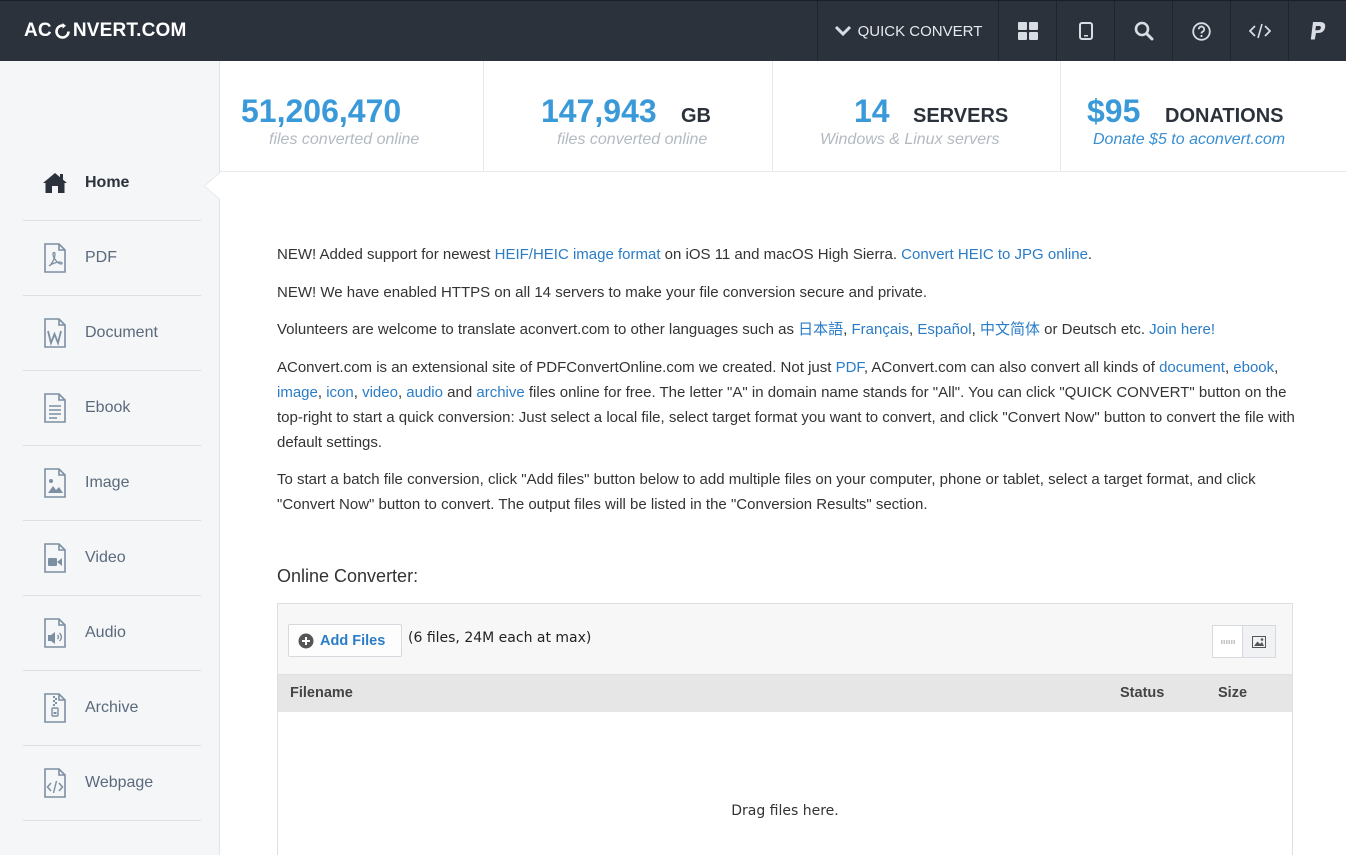 This screenshot has width=1346, height=855. What do you see at coordinates (340, 392) in the screenshot?
I see `icon-link: icon` at bounding box center [340, 392].